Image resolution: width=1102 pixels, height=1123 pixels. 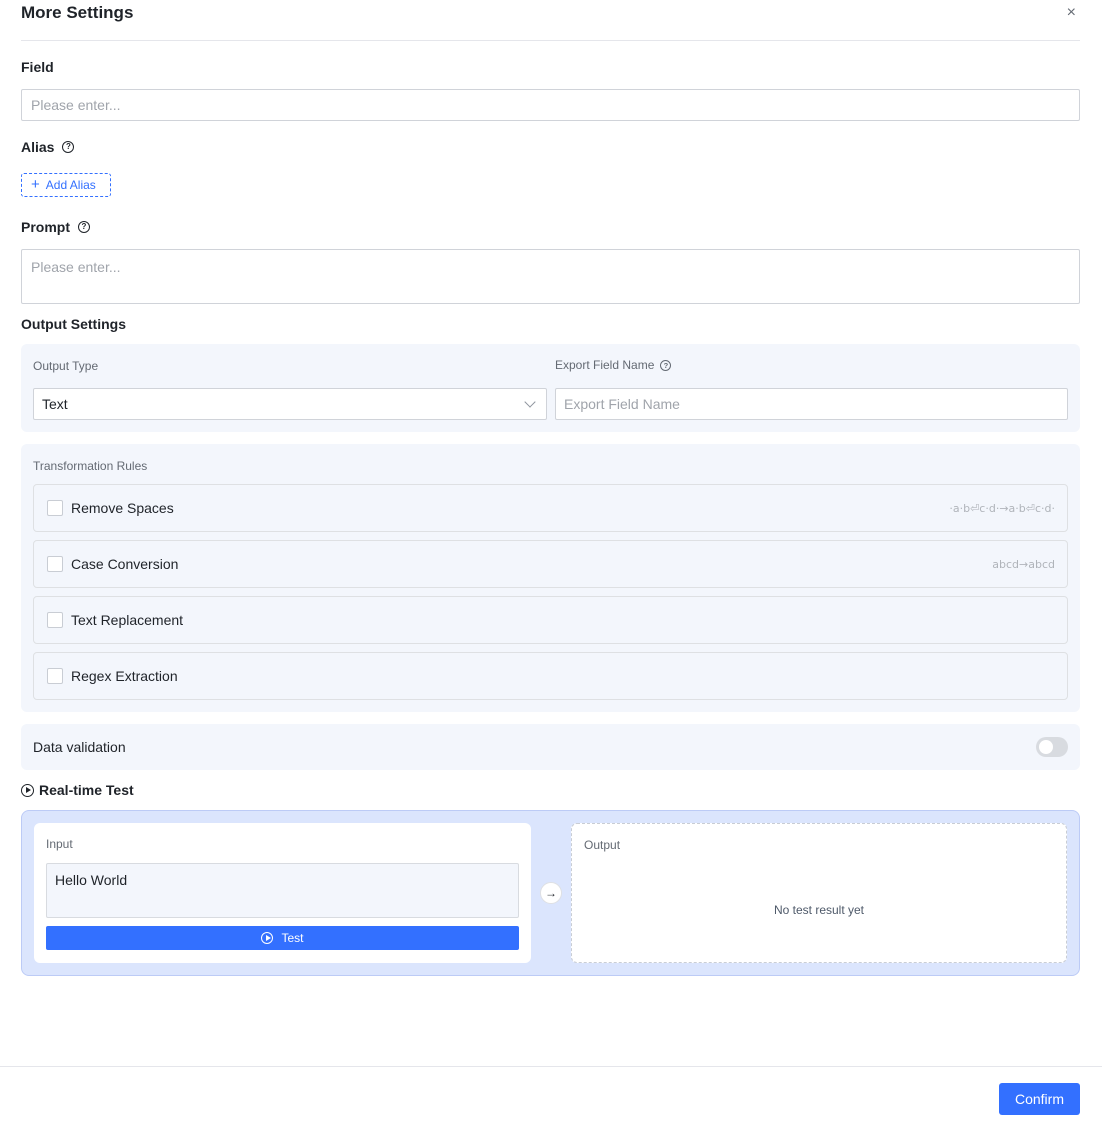 What do you see at coordinates (55, 227) in the screenshot?
I see `prompt-label: Prompt ?` at bounding box center [55, 227].